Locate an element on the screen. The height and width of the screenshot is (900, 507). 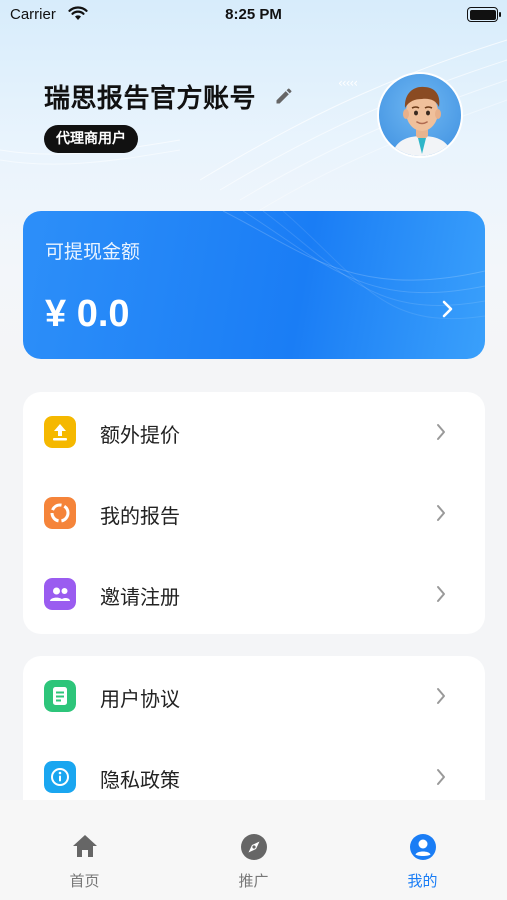
chevrons-decoration: ‹‹‹‹‹ is located at coordinates (348, 83).